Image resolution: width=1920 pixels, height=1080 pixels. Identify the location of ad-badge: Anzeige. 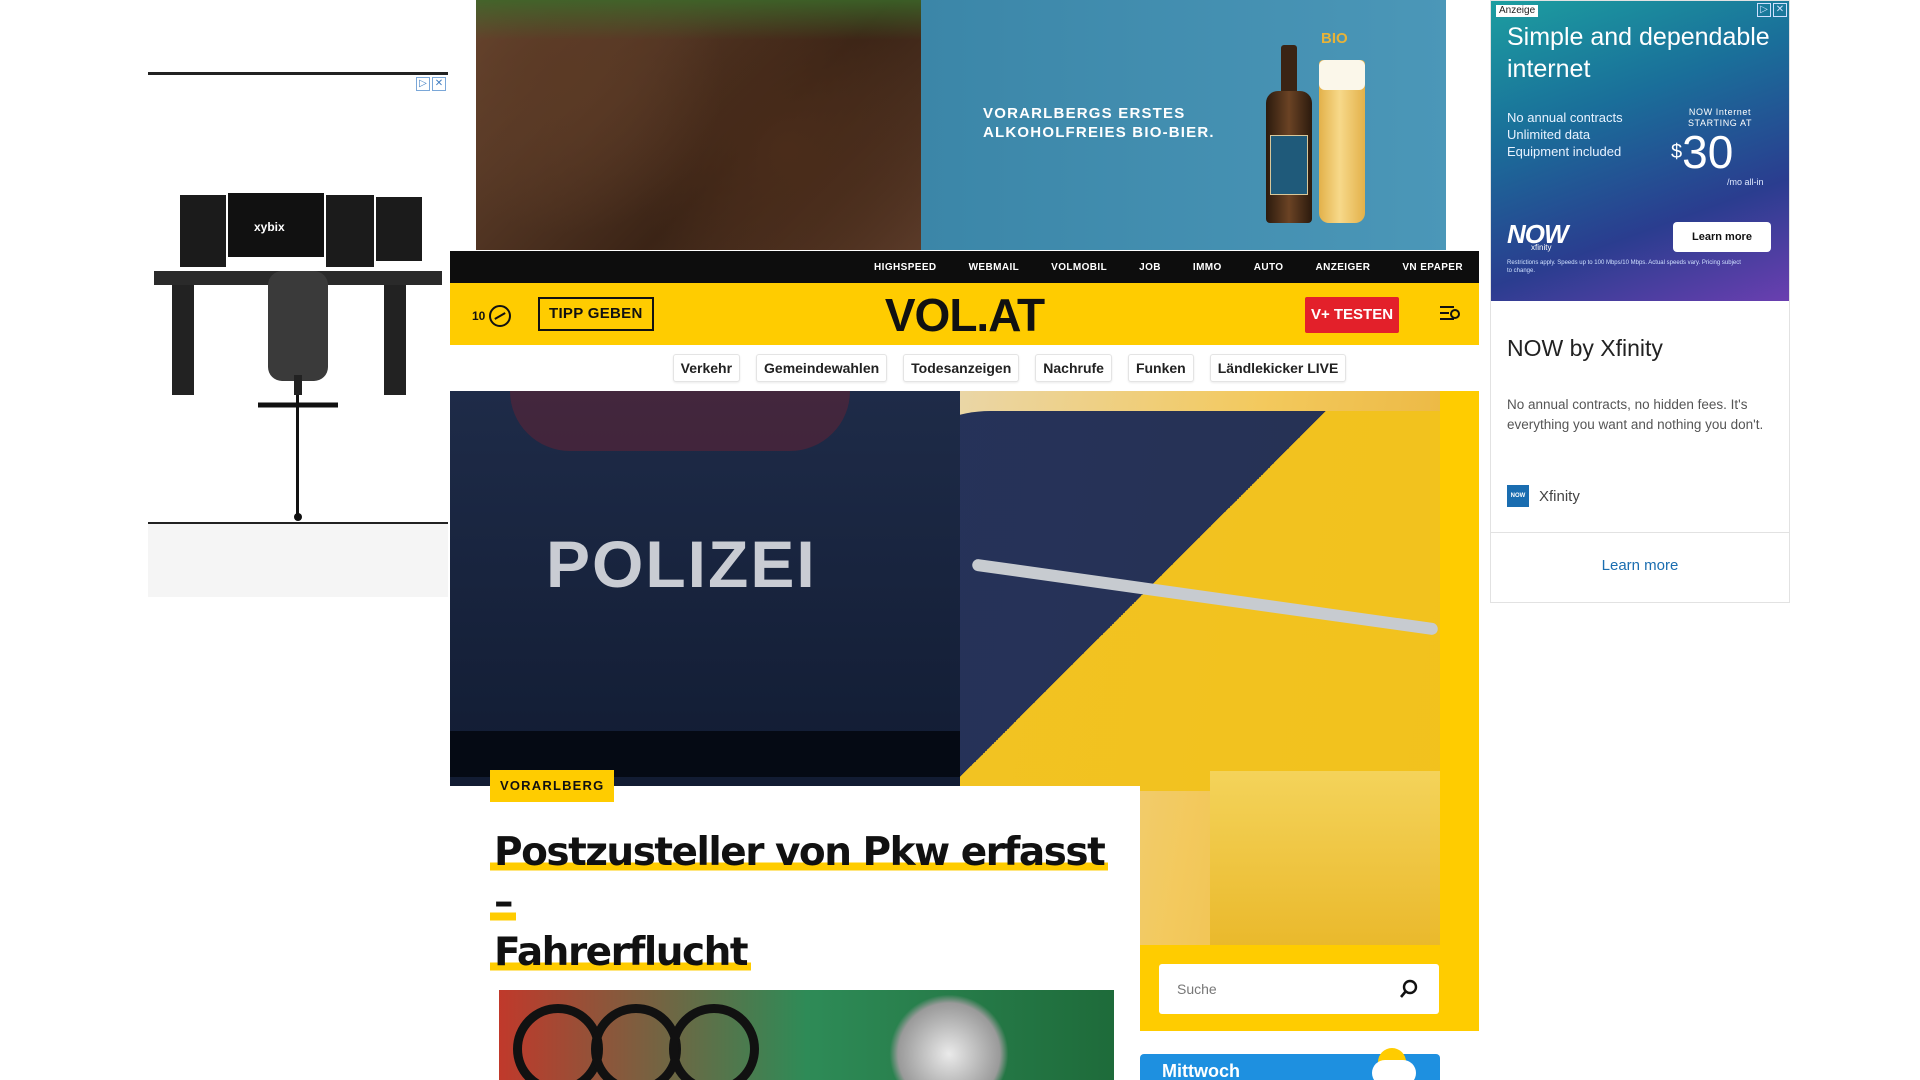
(1517, 11).